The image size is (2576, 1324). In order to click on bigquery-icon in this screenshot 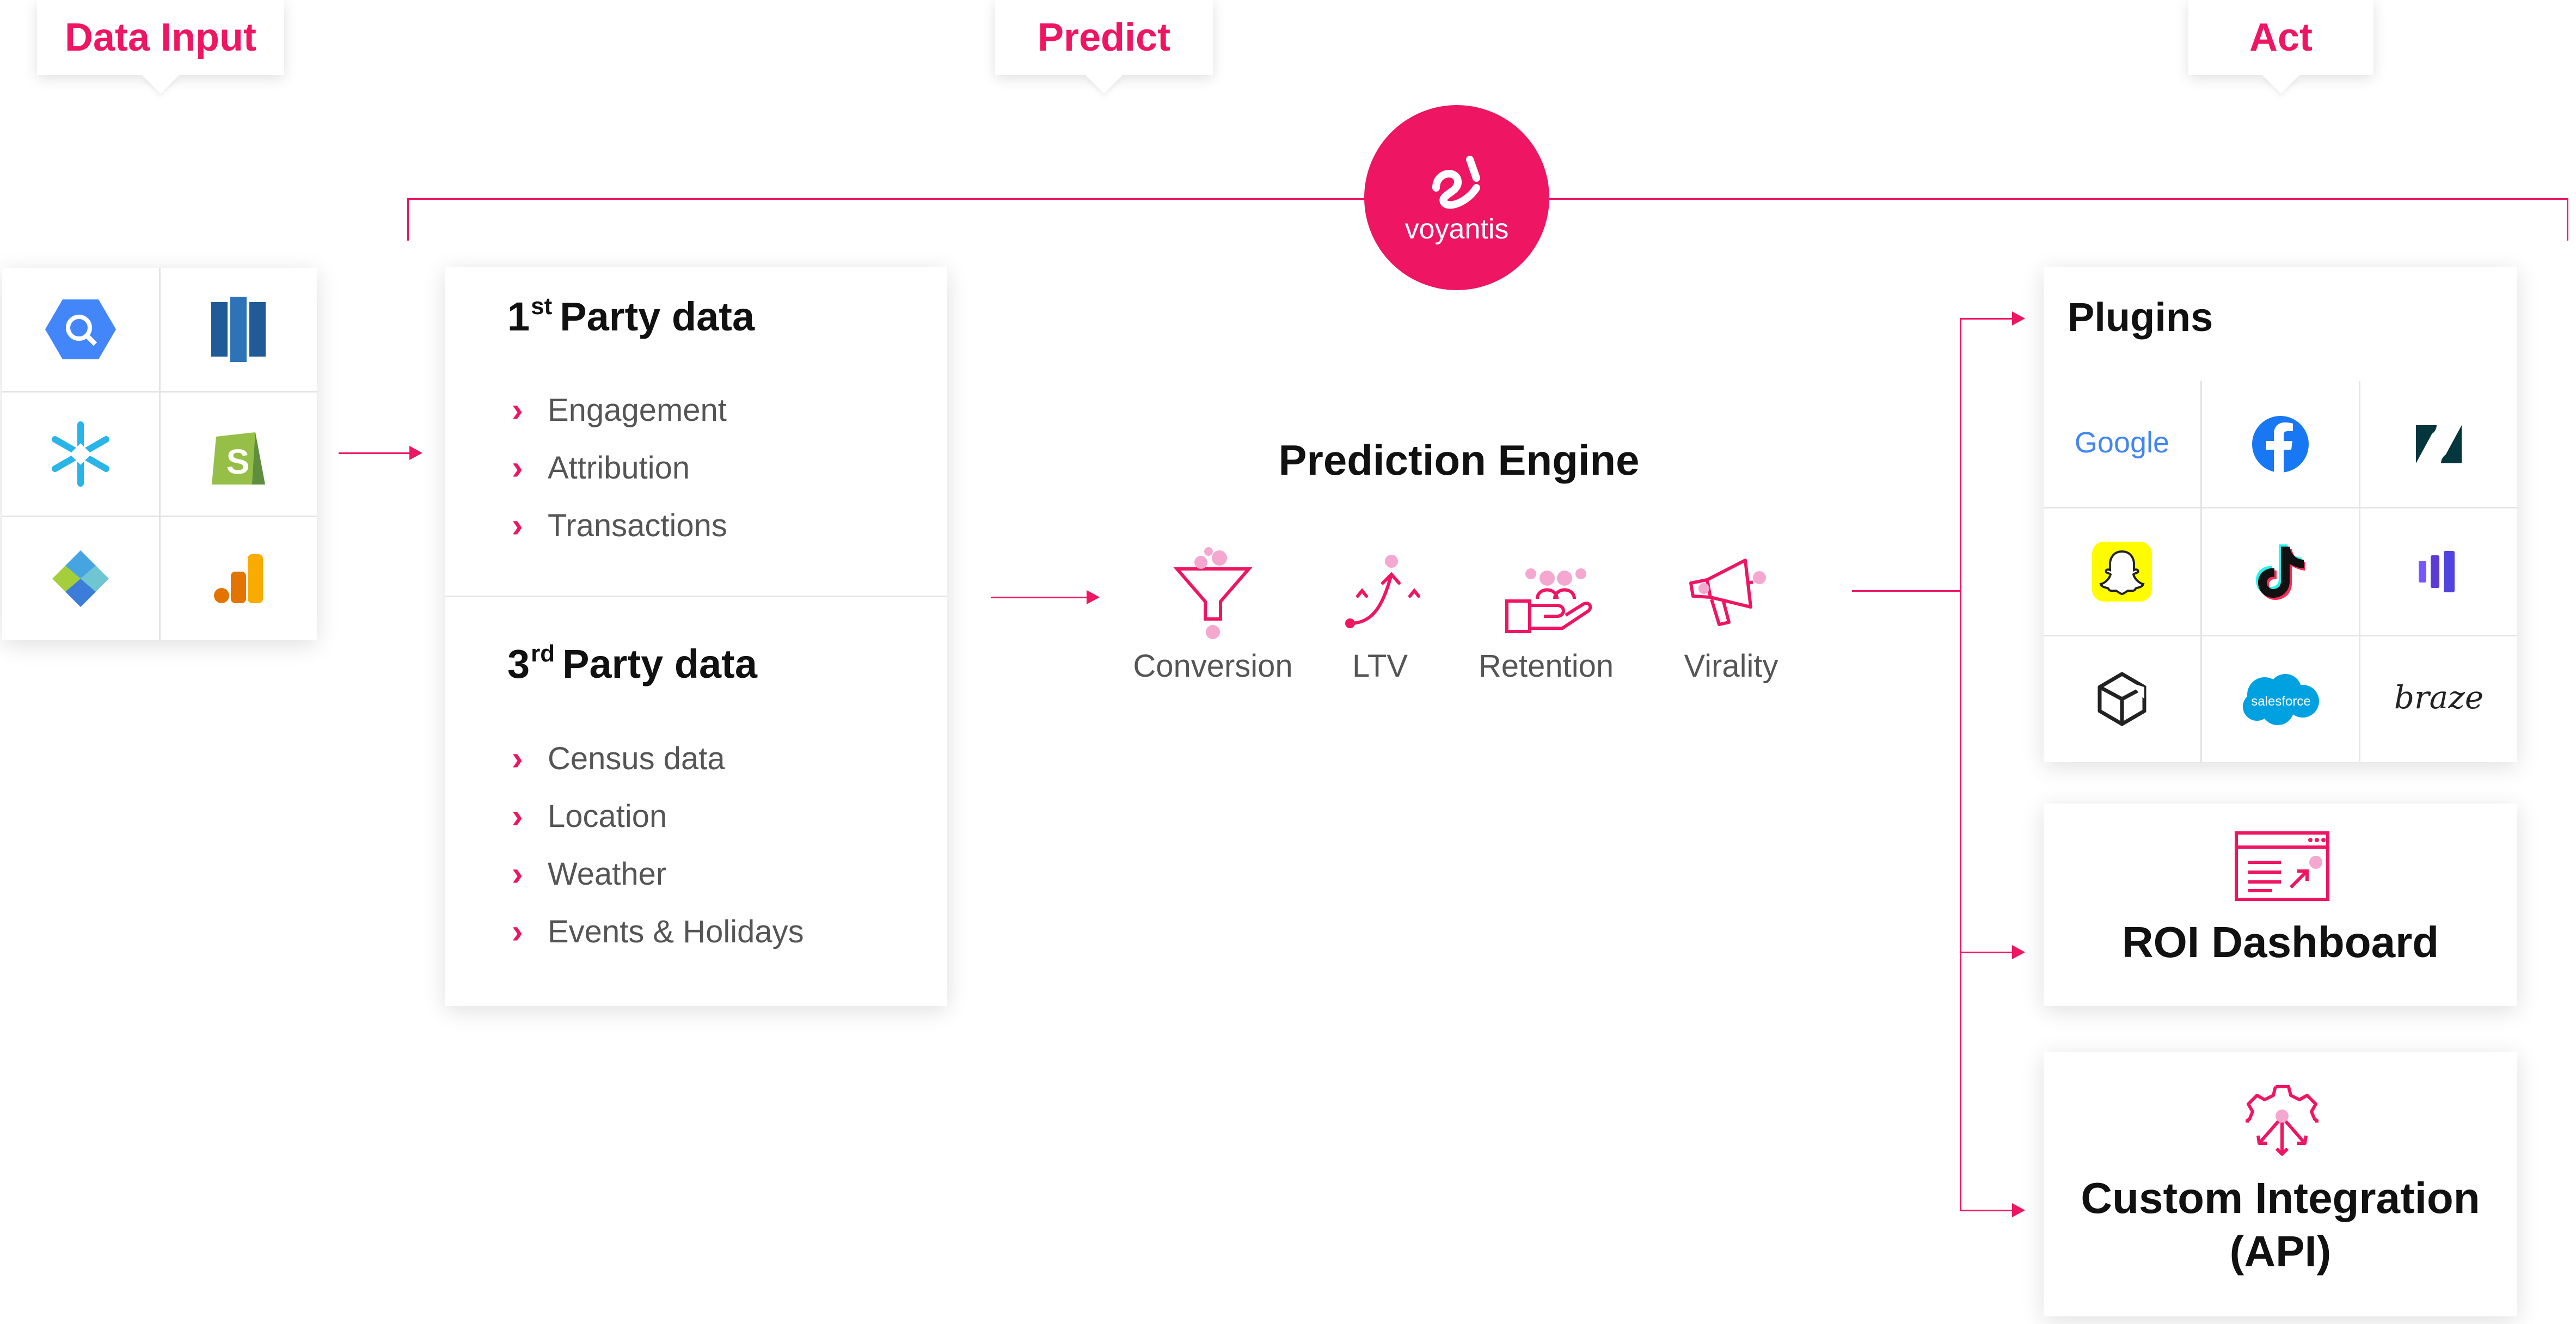, I will do `click(80, 330)`.